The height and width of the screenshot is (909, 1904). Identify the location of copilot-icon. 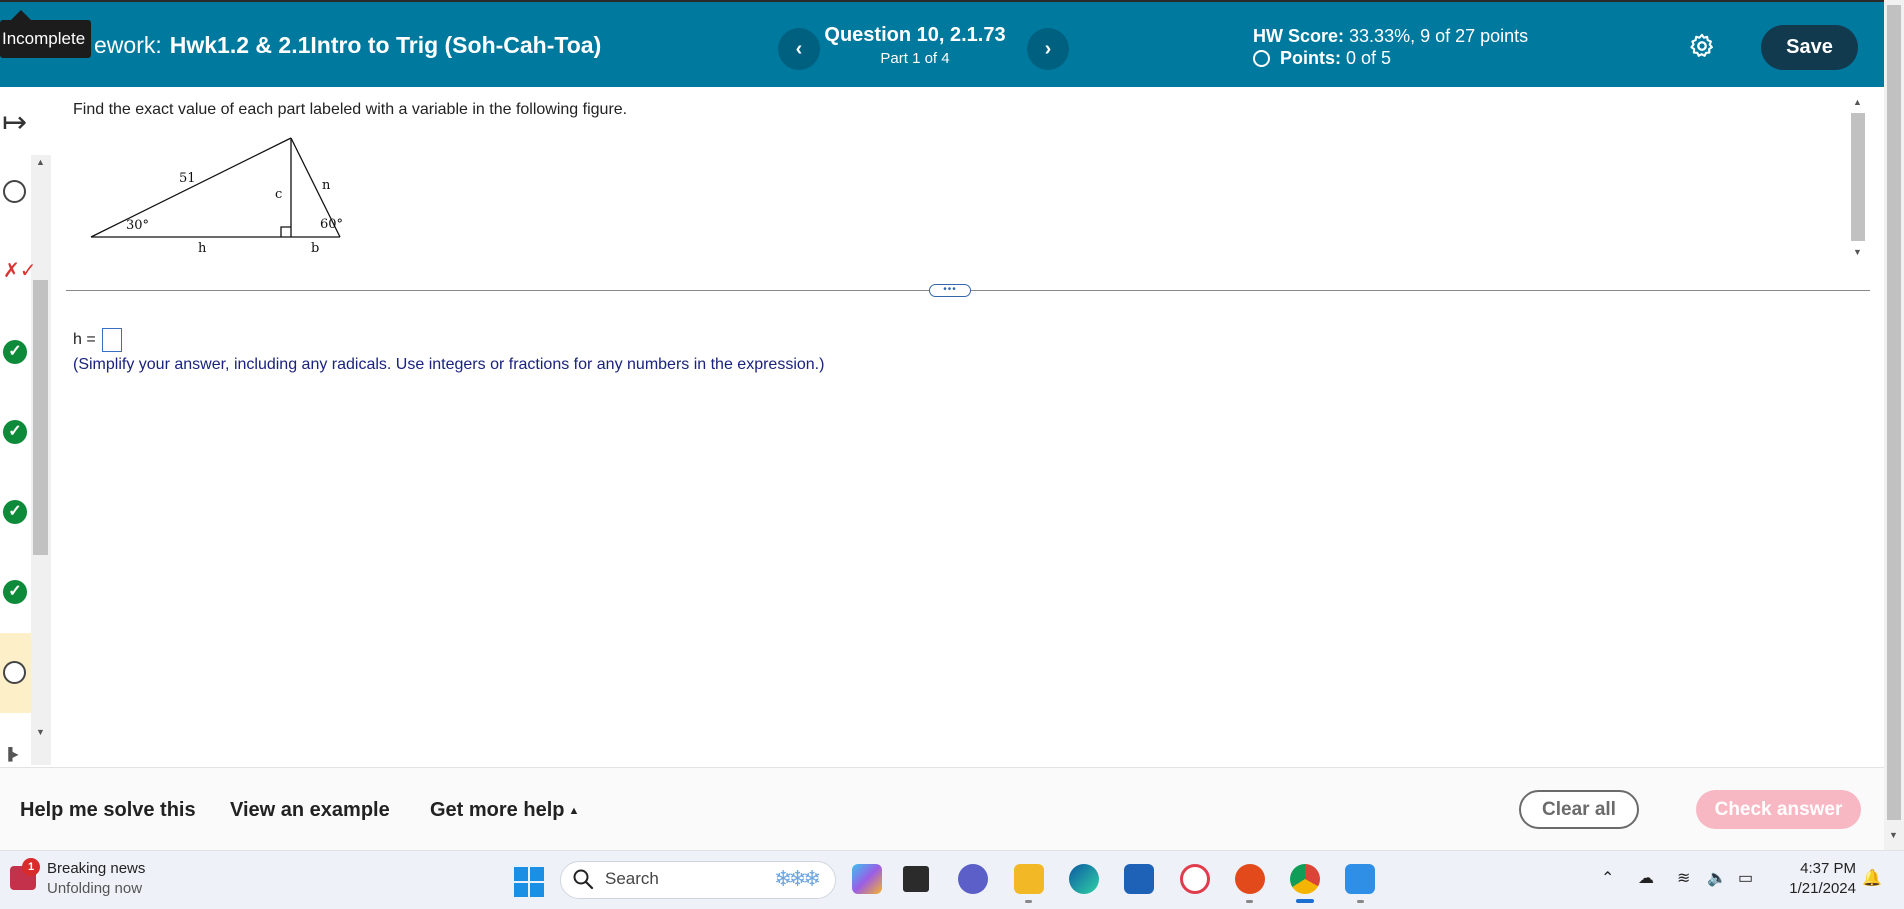
(867, 879).